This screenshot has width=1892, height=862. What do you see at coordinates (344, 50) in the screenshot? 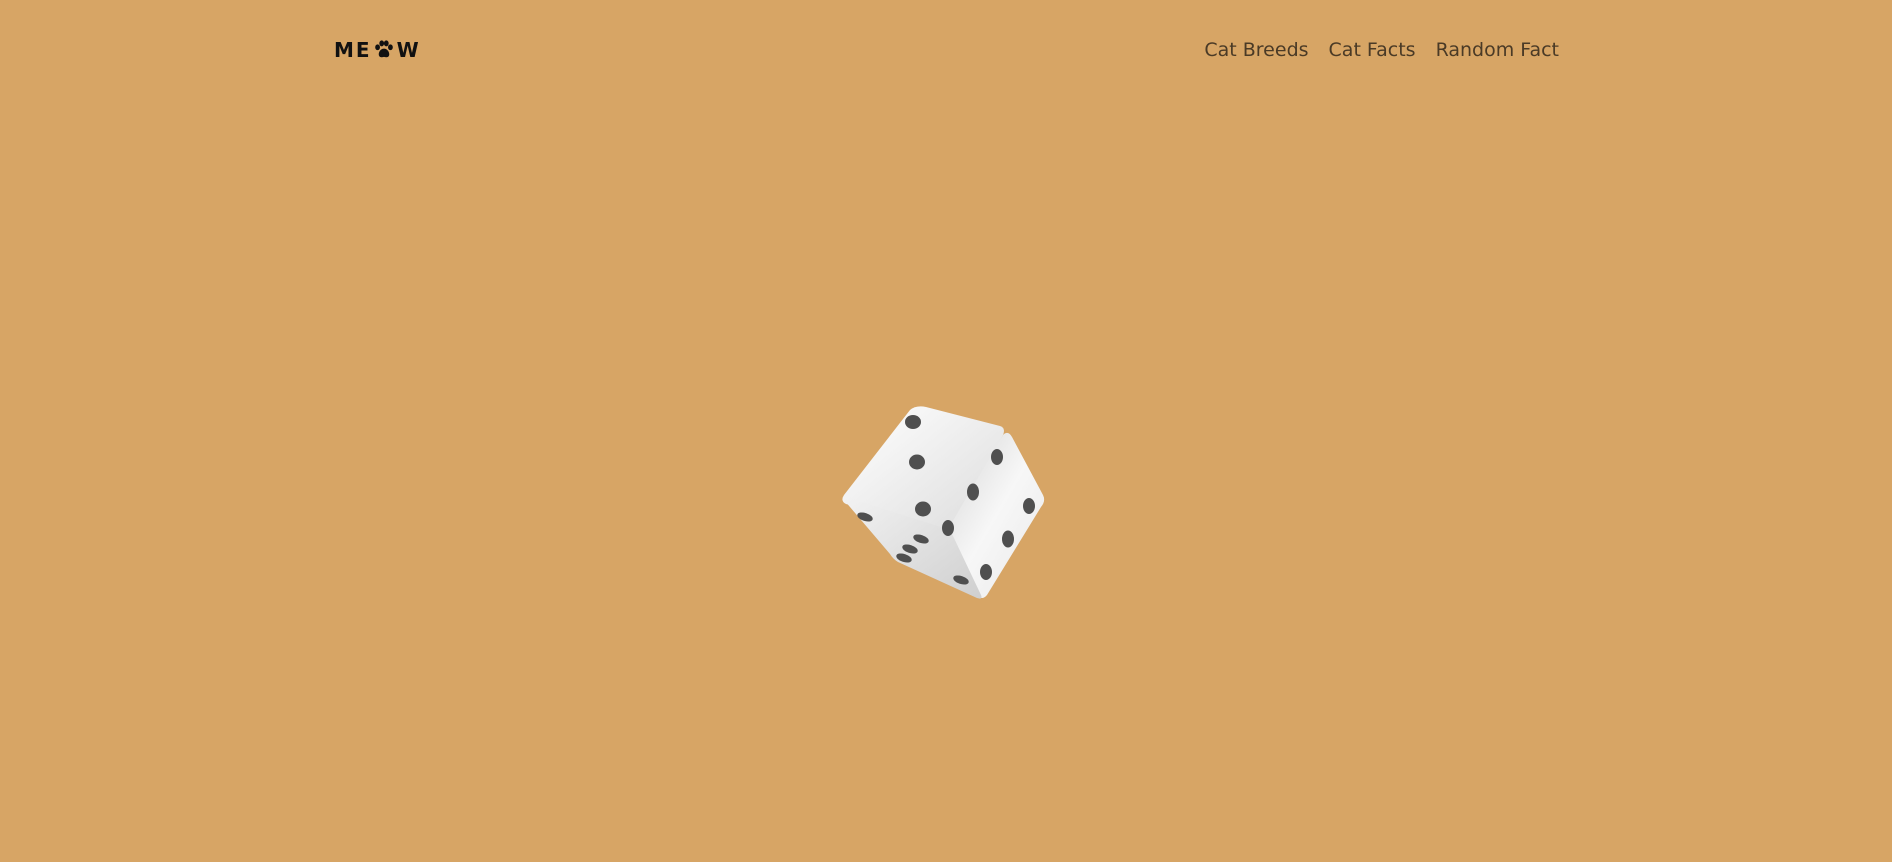
I see `logo-letter-m: M` at bounding box center [344, 50].